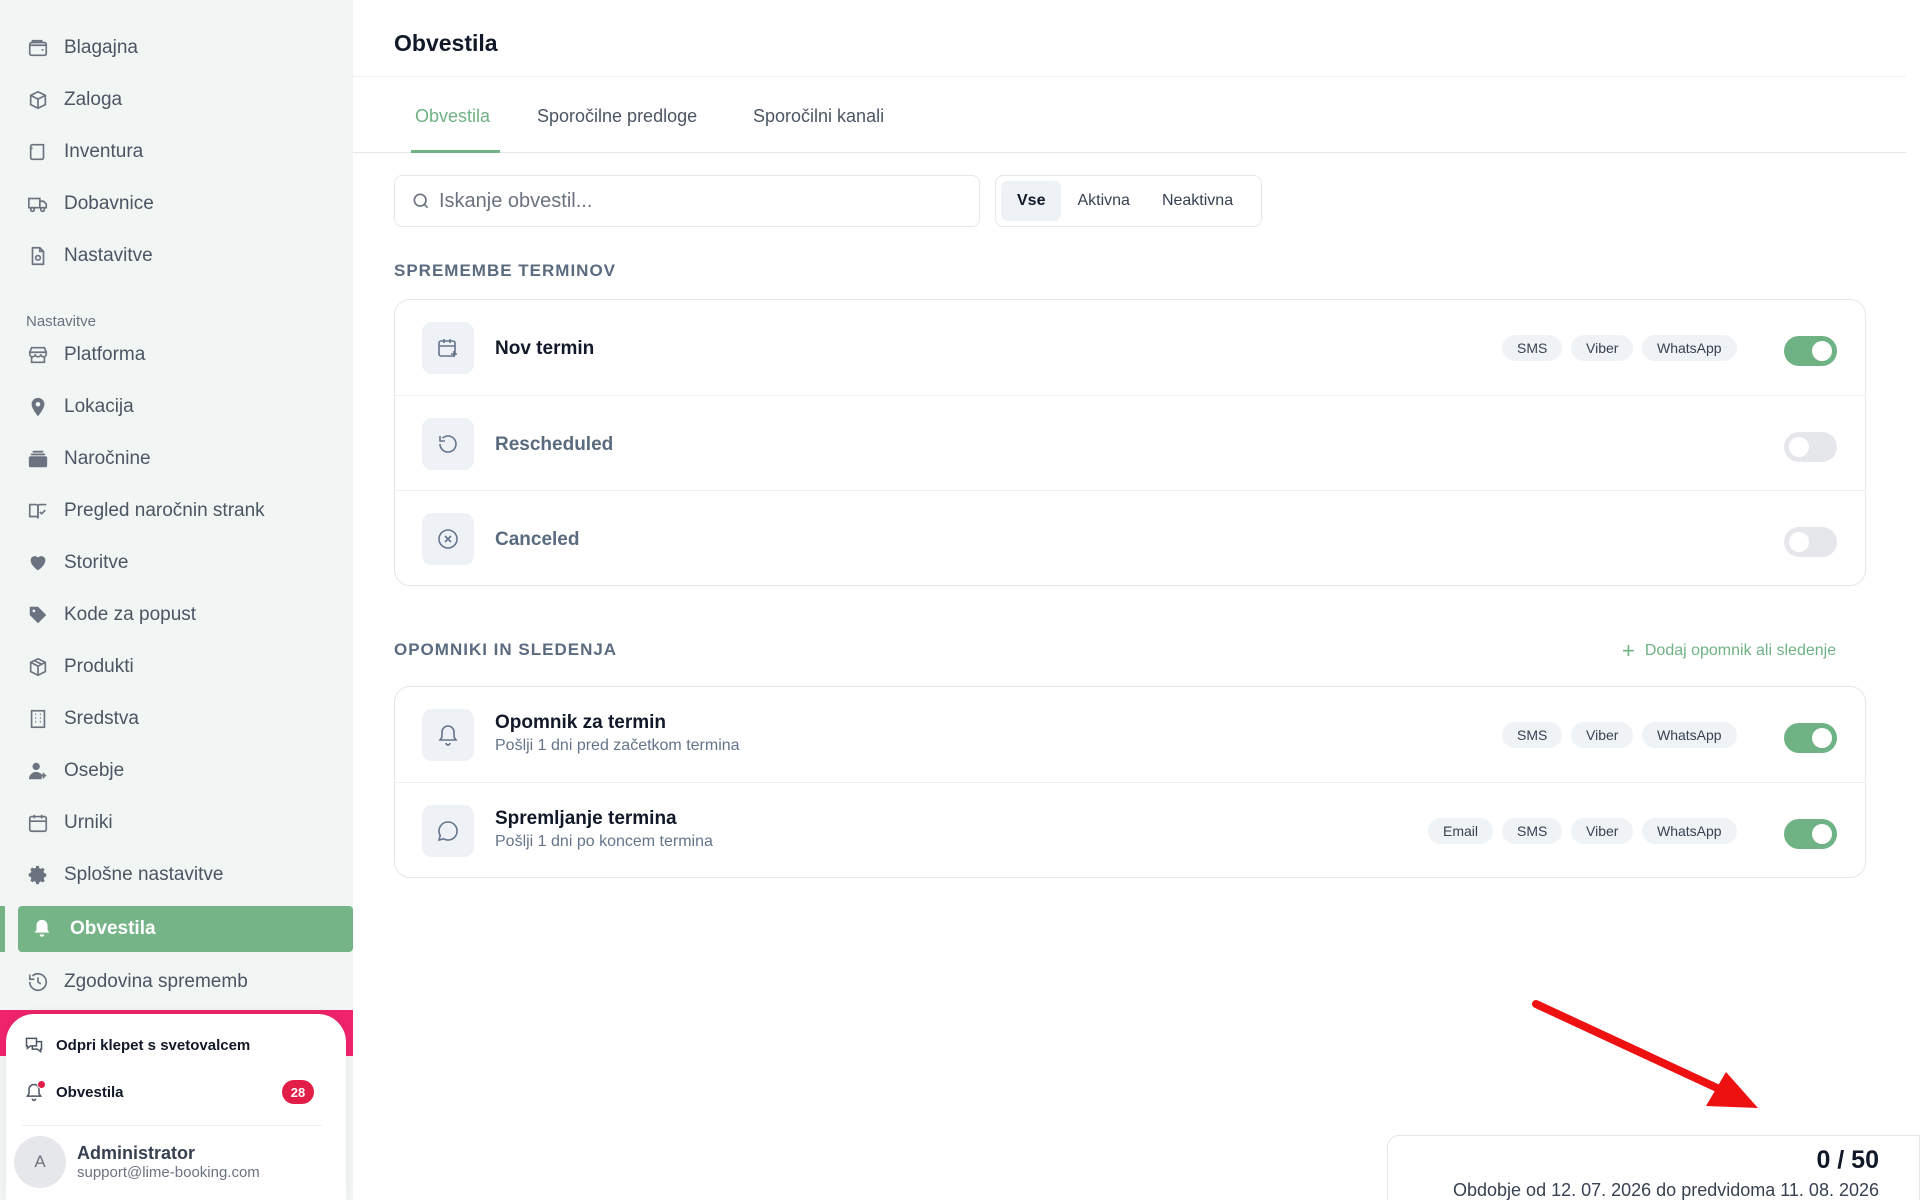  What do you see at coordinates (75, 771) in the screenshot?
I see `sidebar-item-osebje: Osebje` at bounding box center [75, 771].